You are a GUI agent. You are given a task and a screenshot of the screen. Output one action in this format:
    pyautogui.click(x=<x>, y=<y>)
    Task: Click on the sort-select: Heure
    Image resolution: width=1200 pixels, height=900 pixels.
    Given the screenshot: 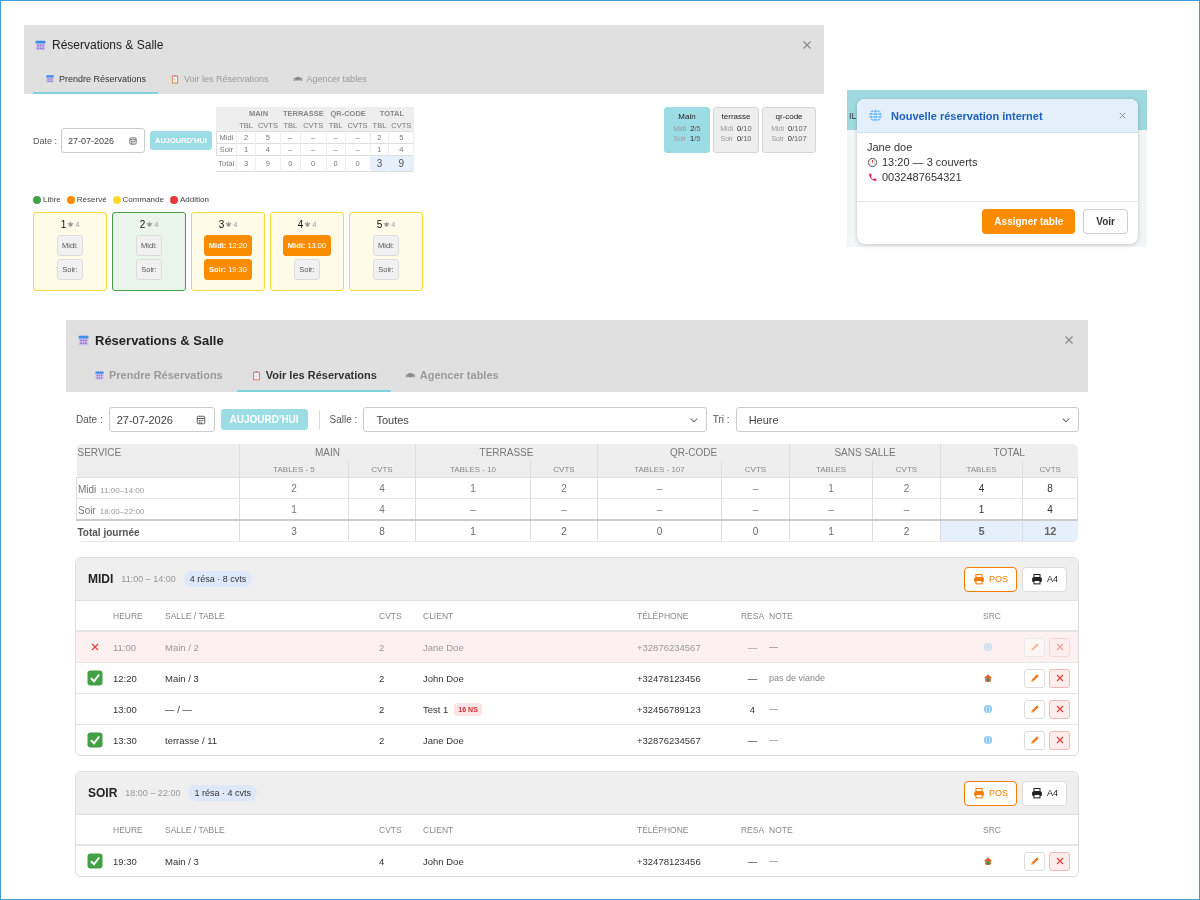 What is the action you would take?
    pyautogui.click(x=907, y=419)
    